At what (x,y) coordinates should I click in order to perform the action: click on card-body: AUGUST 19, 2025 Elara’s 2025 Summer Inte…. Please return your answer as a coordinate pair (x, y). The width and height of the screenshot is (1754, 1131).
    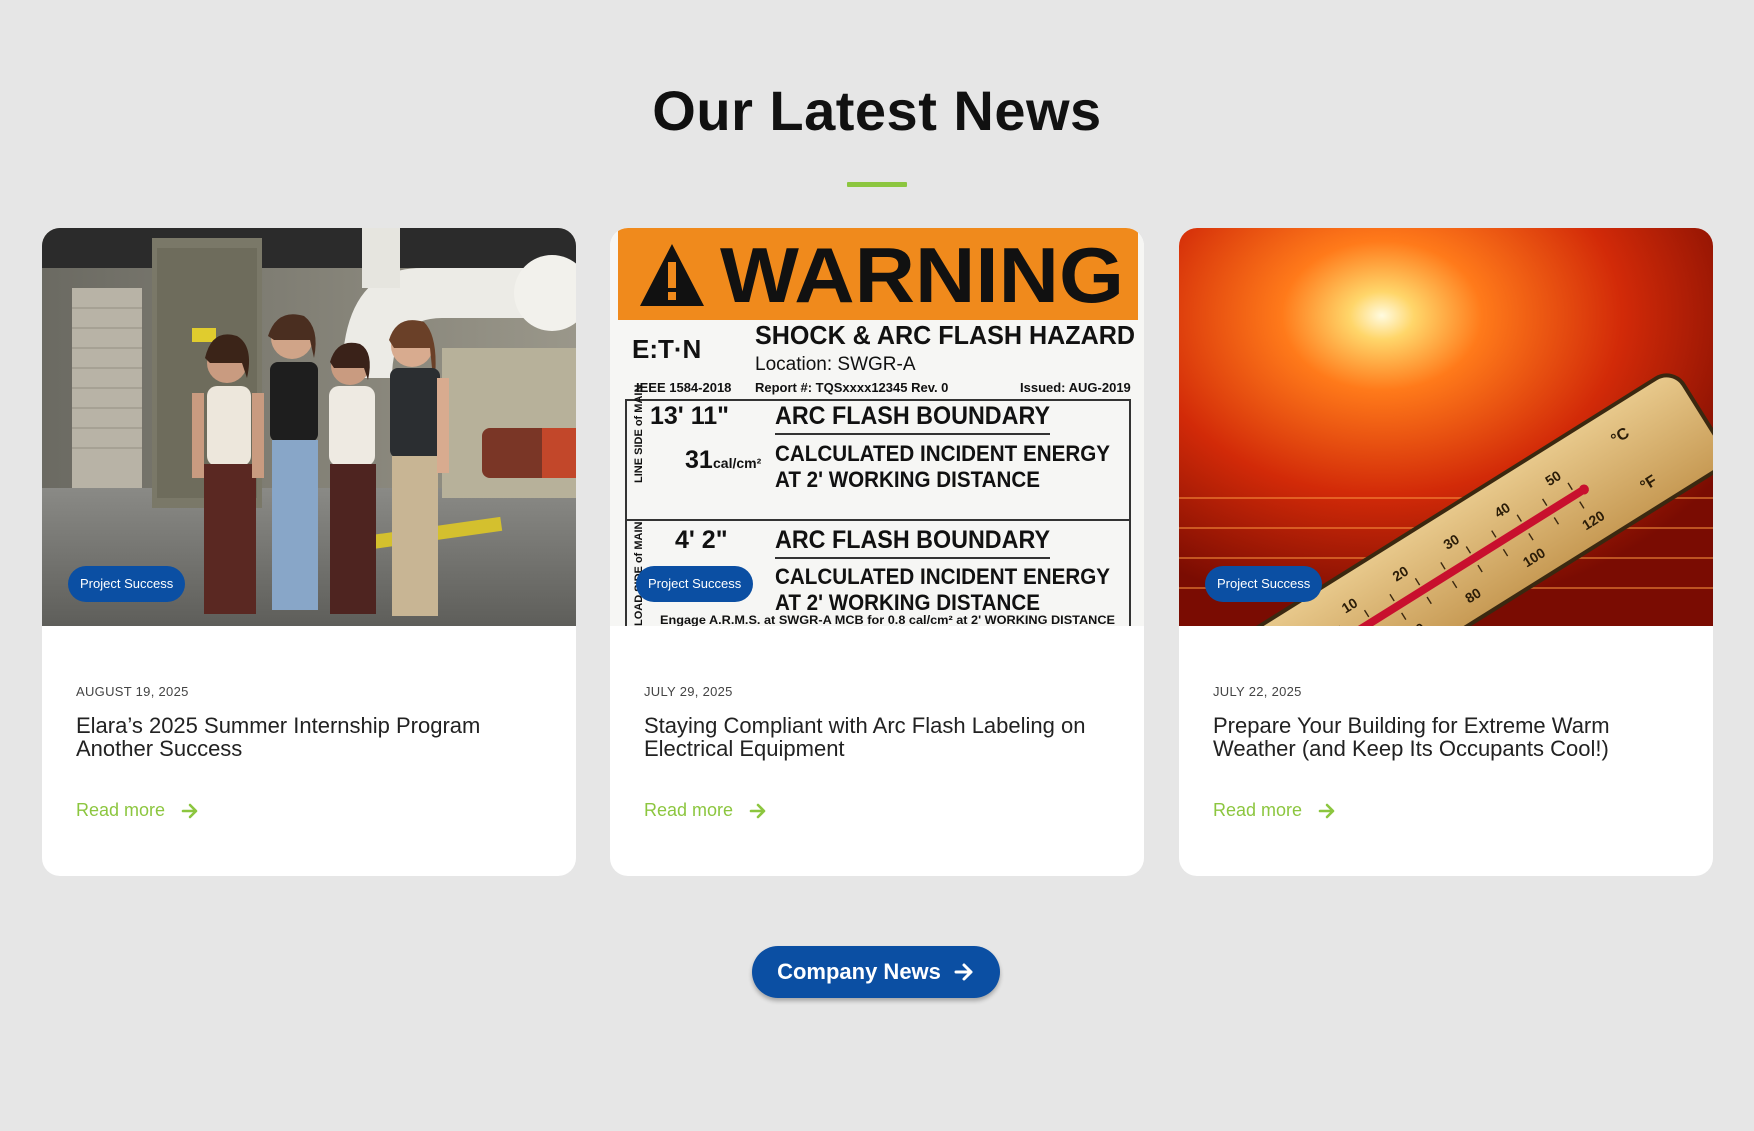
    Looking at the image, I should click on (309, 751).